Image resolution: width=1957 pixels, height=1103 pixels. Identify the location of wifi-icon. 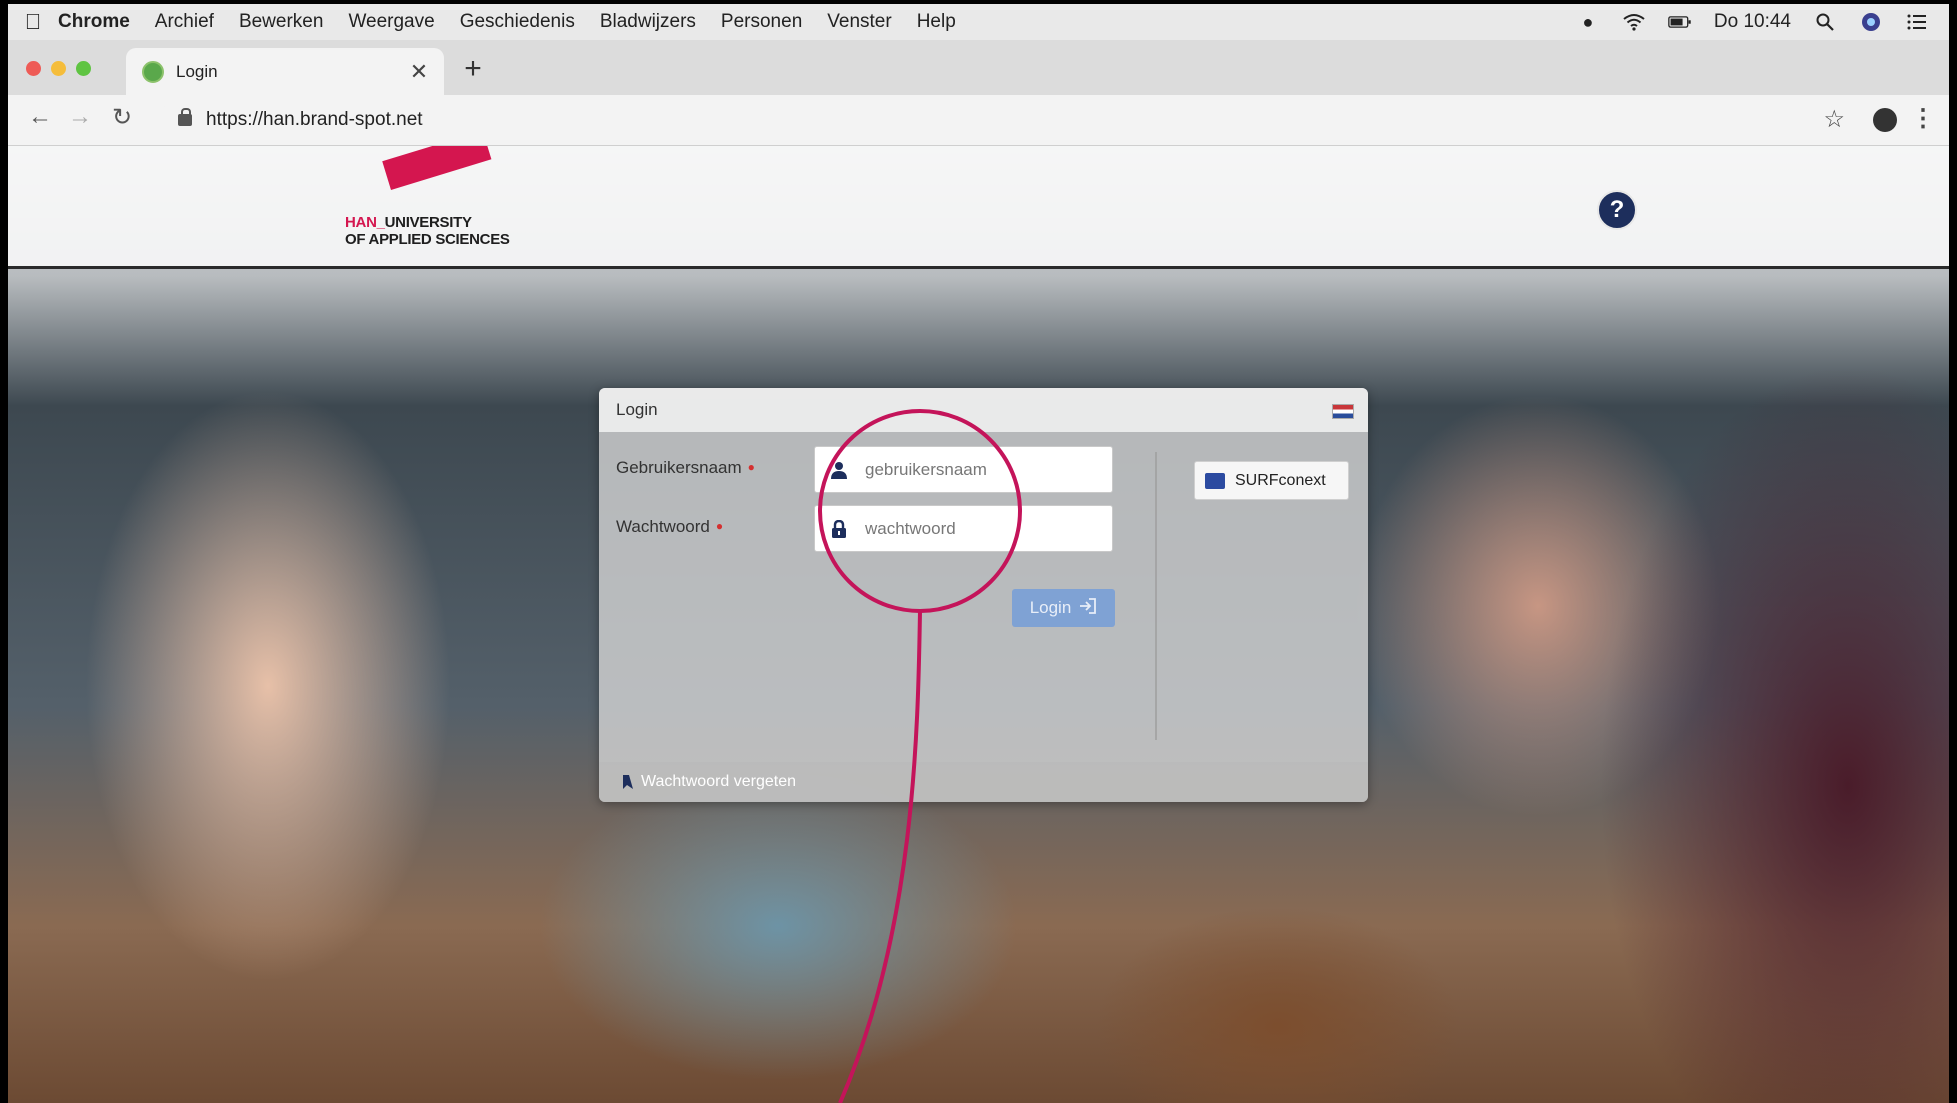
(1634, 22).